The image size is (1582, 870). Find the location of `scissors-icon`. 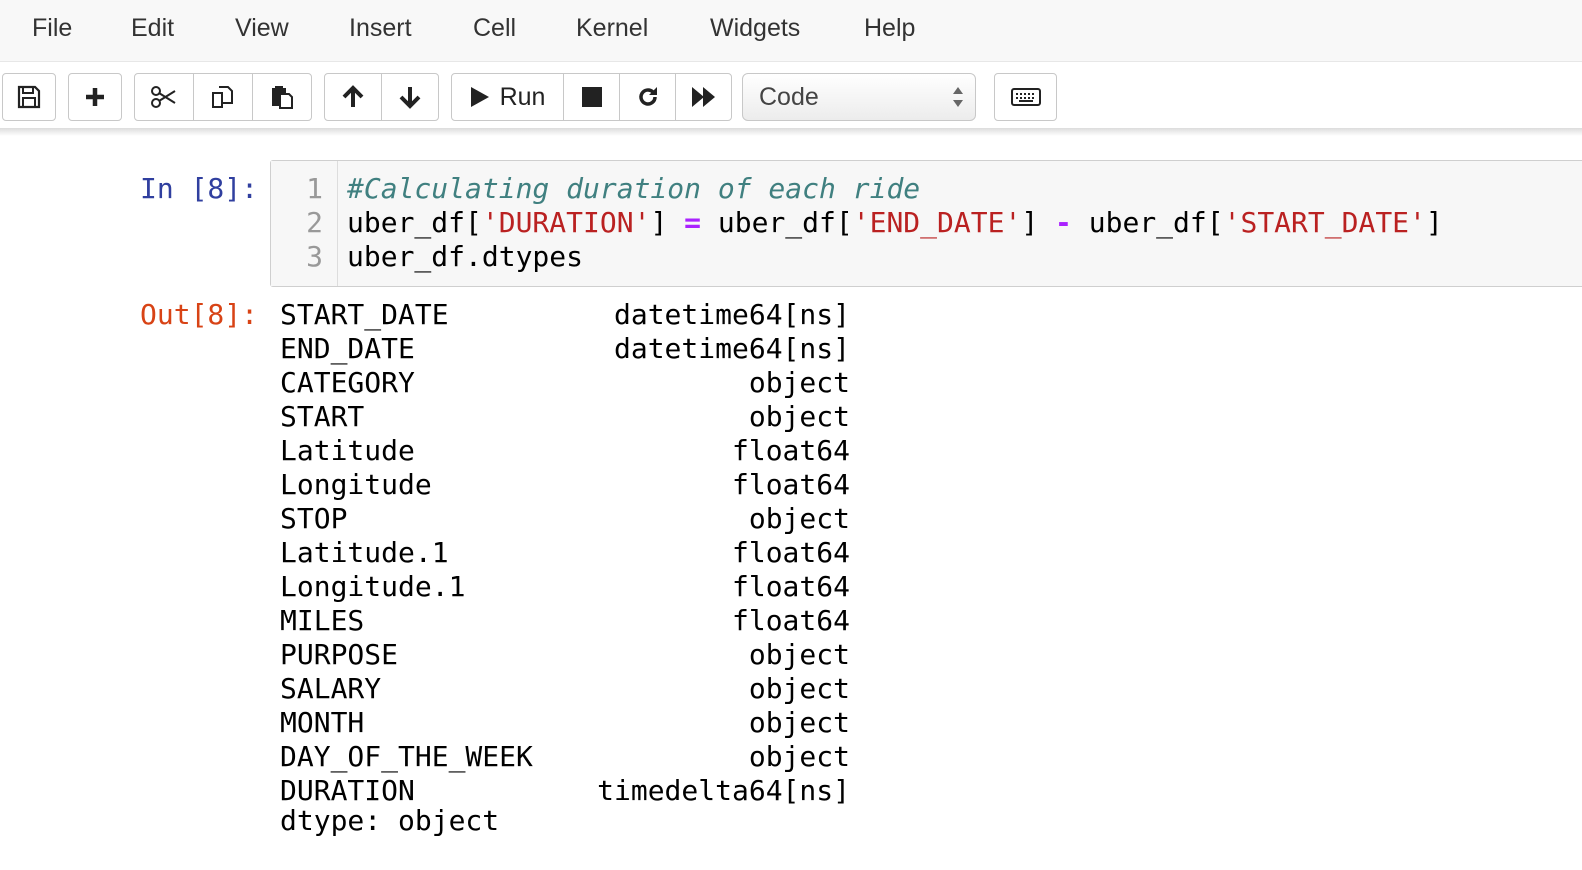

scissors-icon is located at coordinates (163, 97).